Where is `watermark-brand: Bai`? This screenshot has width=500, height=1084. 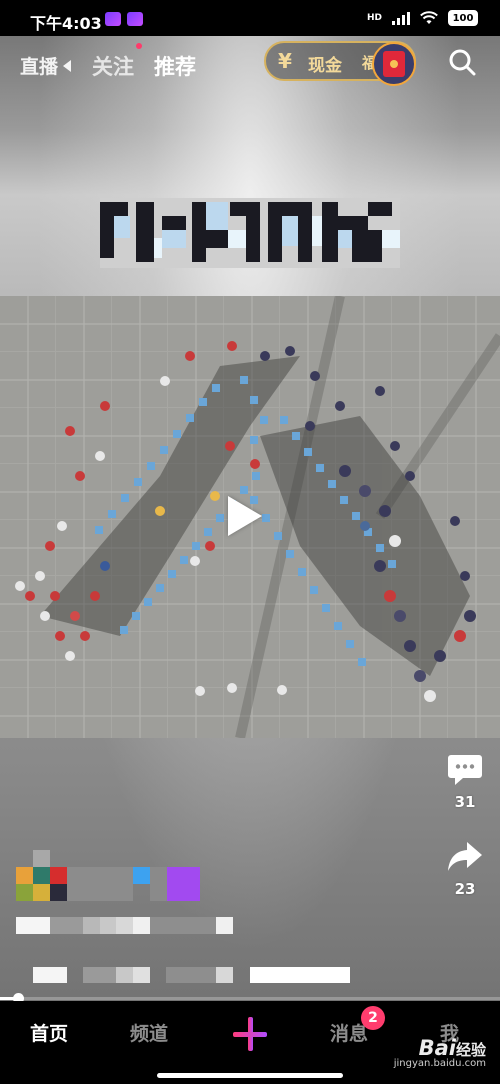
watermark-brand: Bai is located at coordinates (437, 1048).